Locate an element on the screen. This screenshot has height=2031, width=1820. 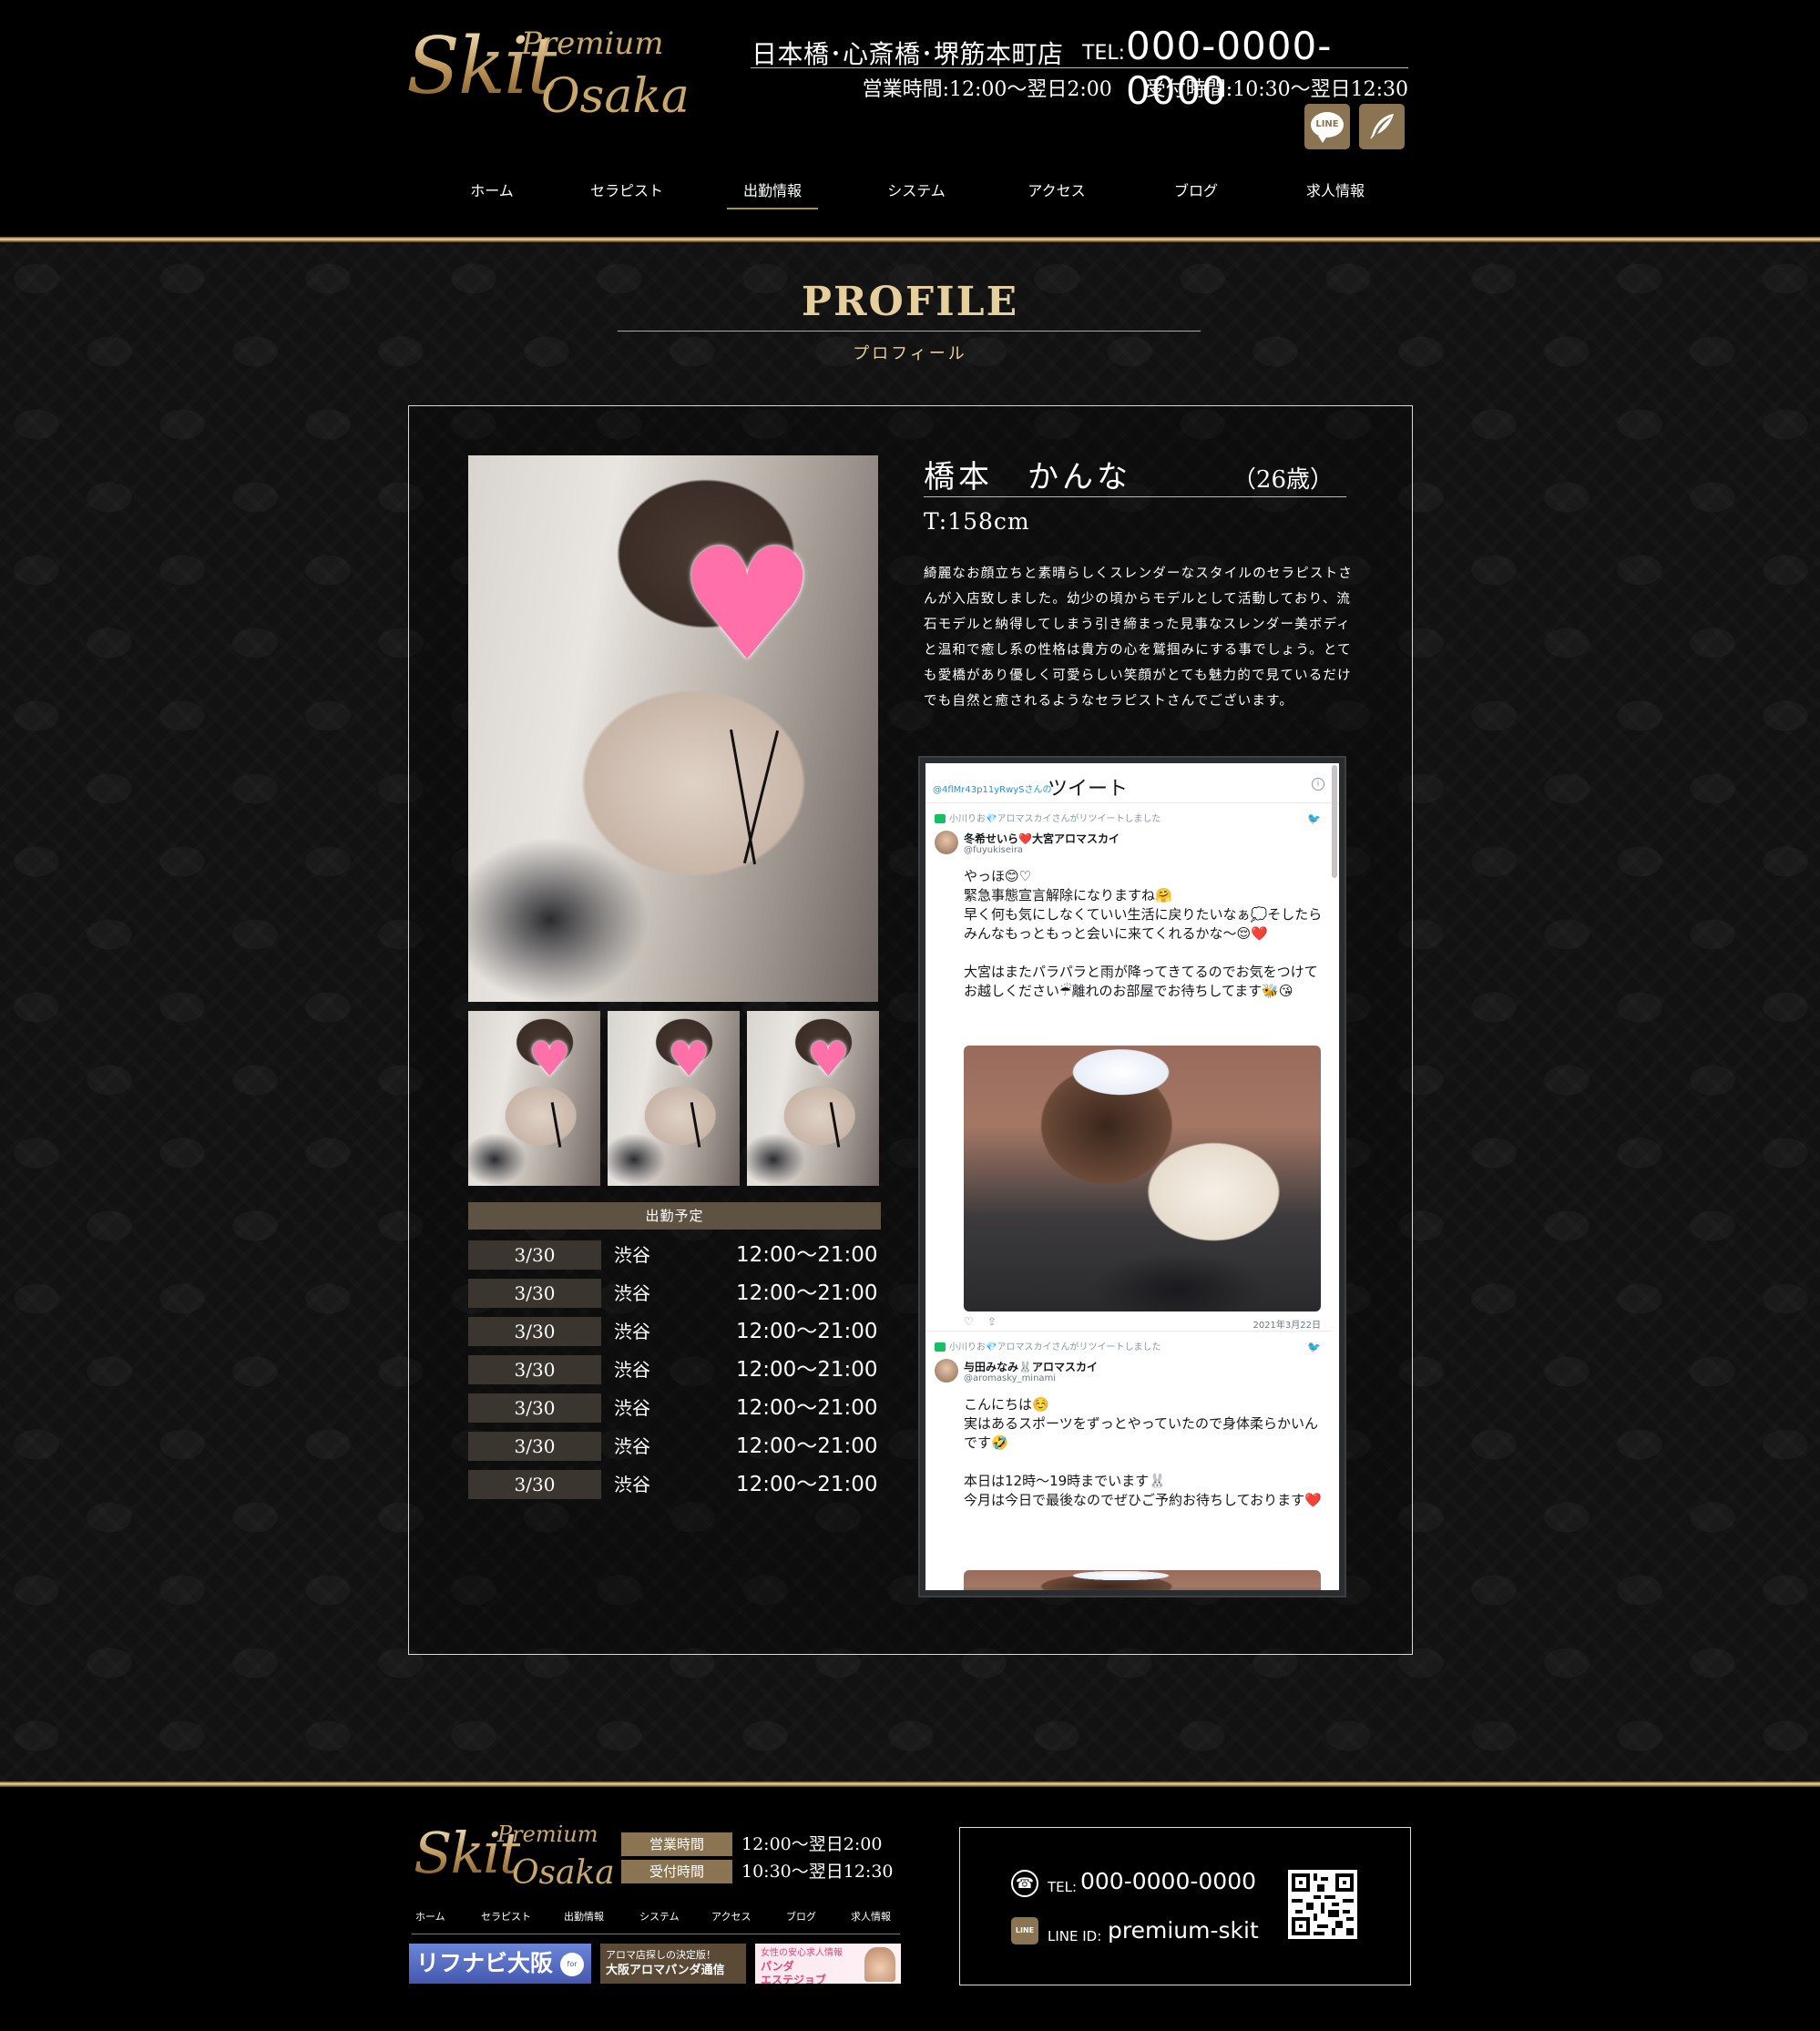
banner-tagline: アロマ店探しの決定版！ is located at coordinates (661, 1955).